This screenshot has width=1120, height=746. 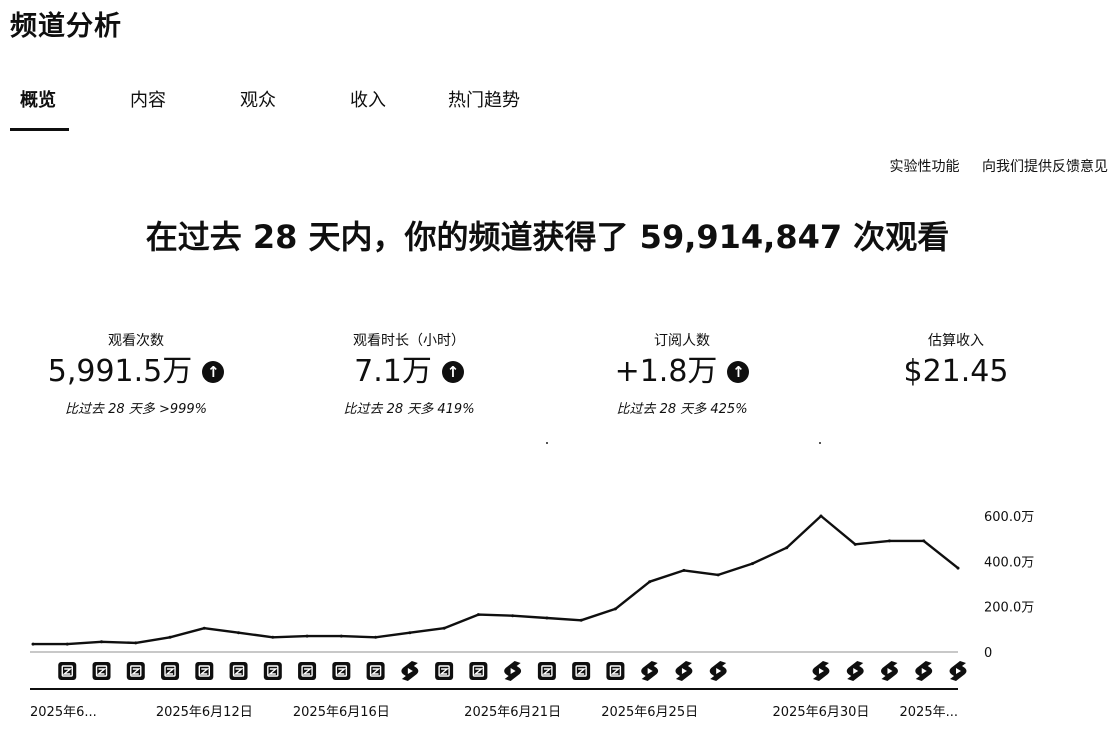 What do you see at coordinates (258, 99) in the screenshot?
I see `tab-audience: 观众` at bounding box center [258, 99].